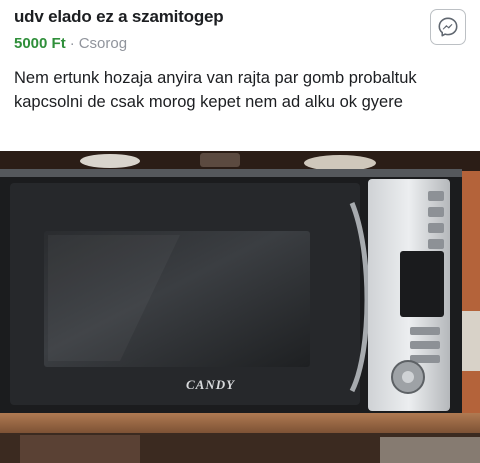 This screenshot has height=463, width=480. I want to click on listing-header: udv elado ez a szamitogep 5000 Ft · Csorog, so click(214, 30).